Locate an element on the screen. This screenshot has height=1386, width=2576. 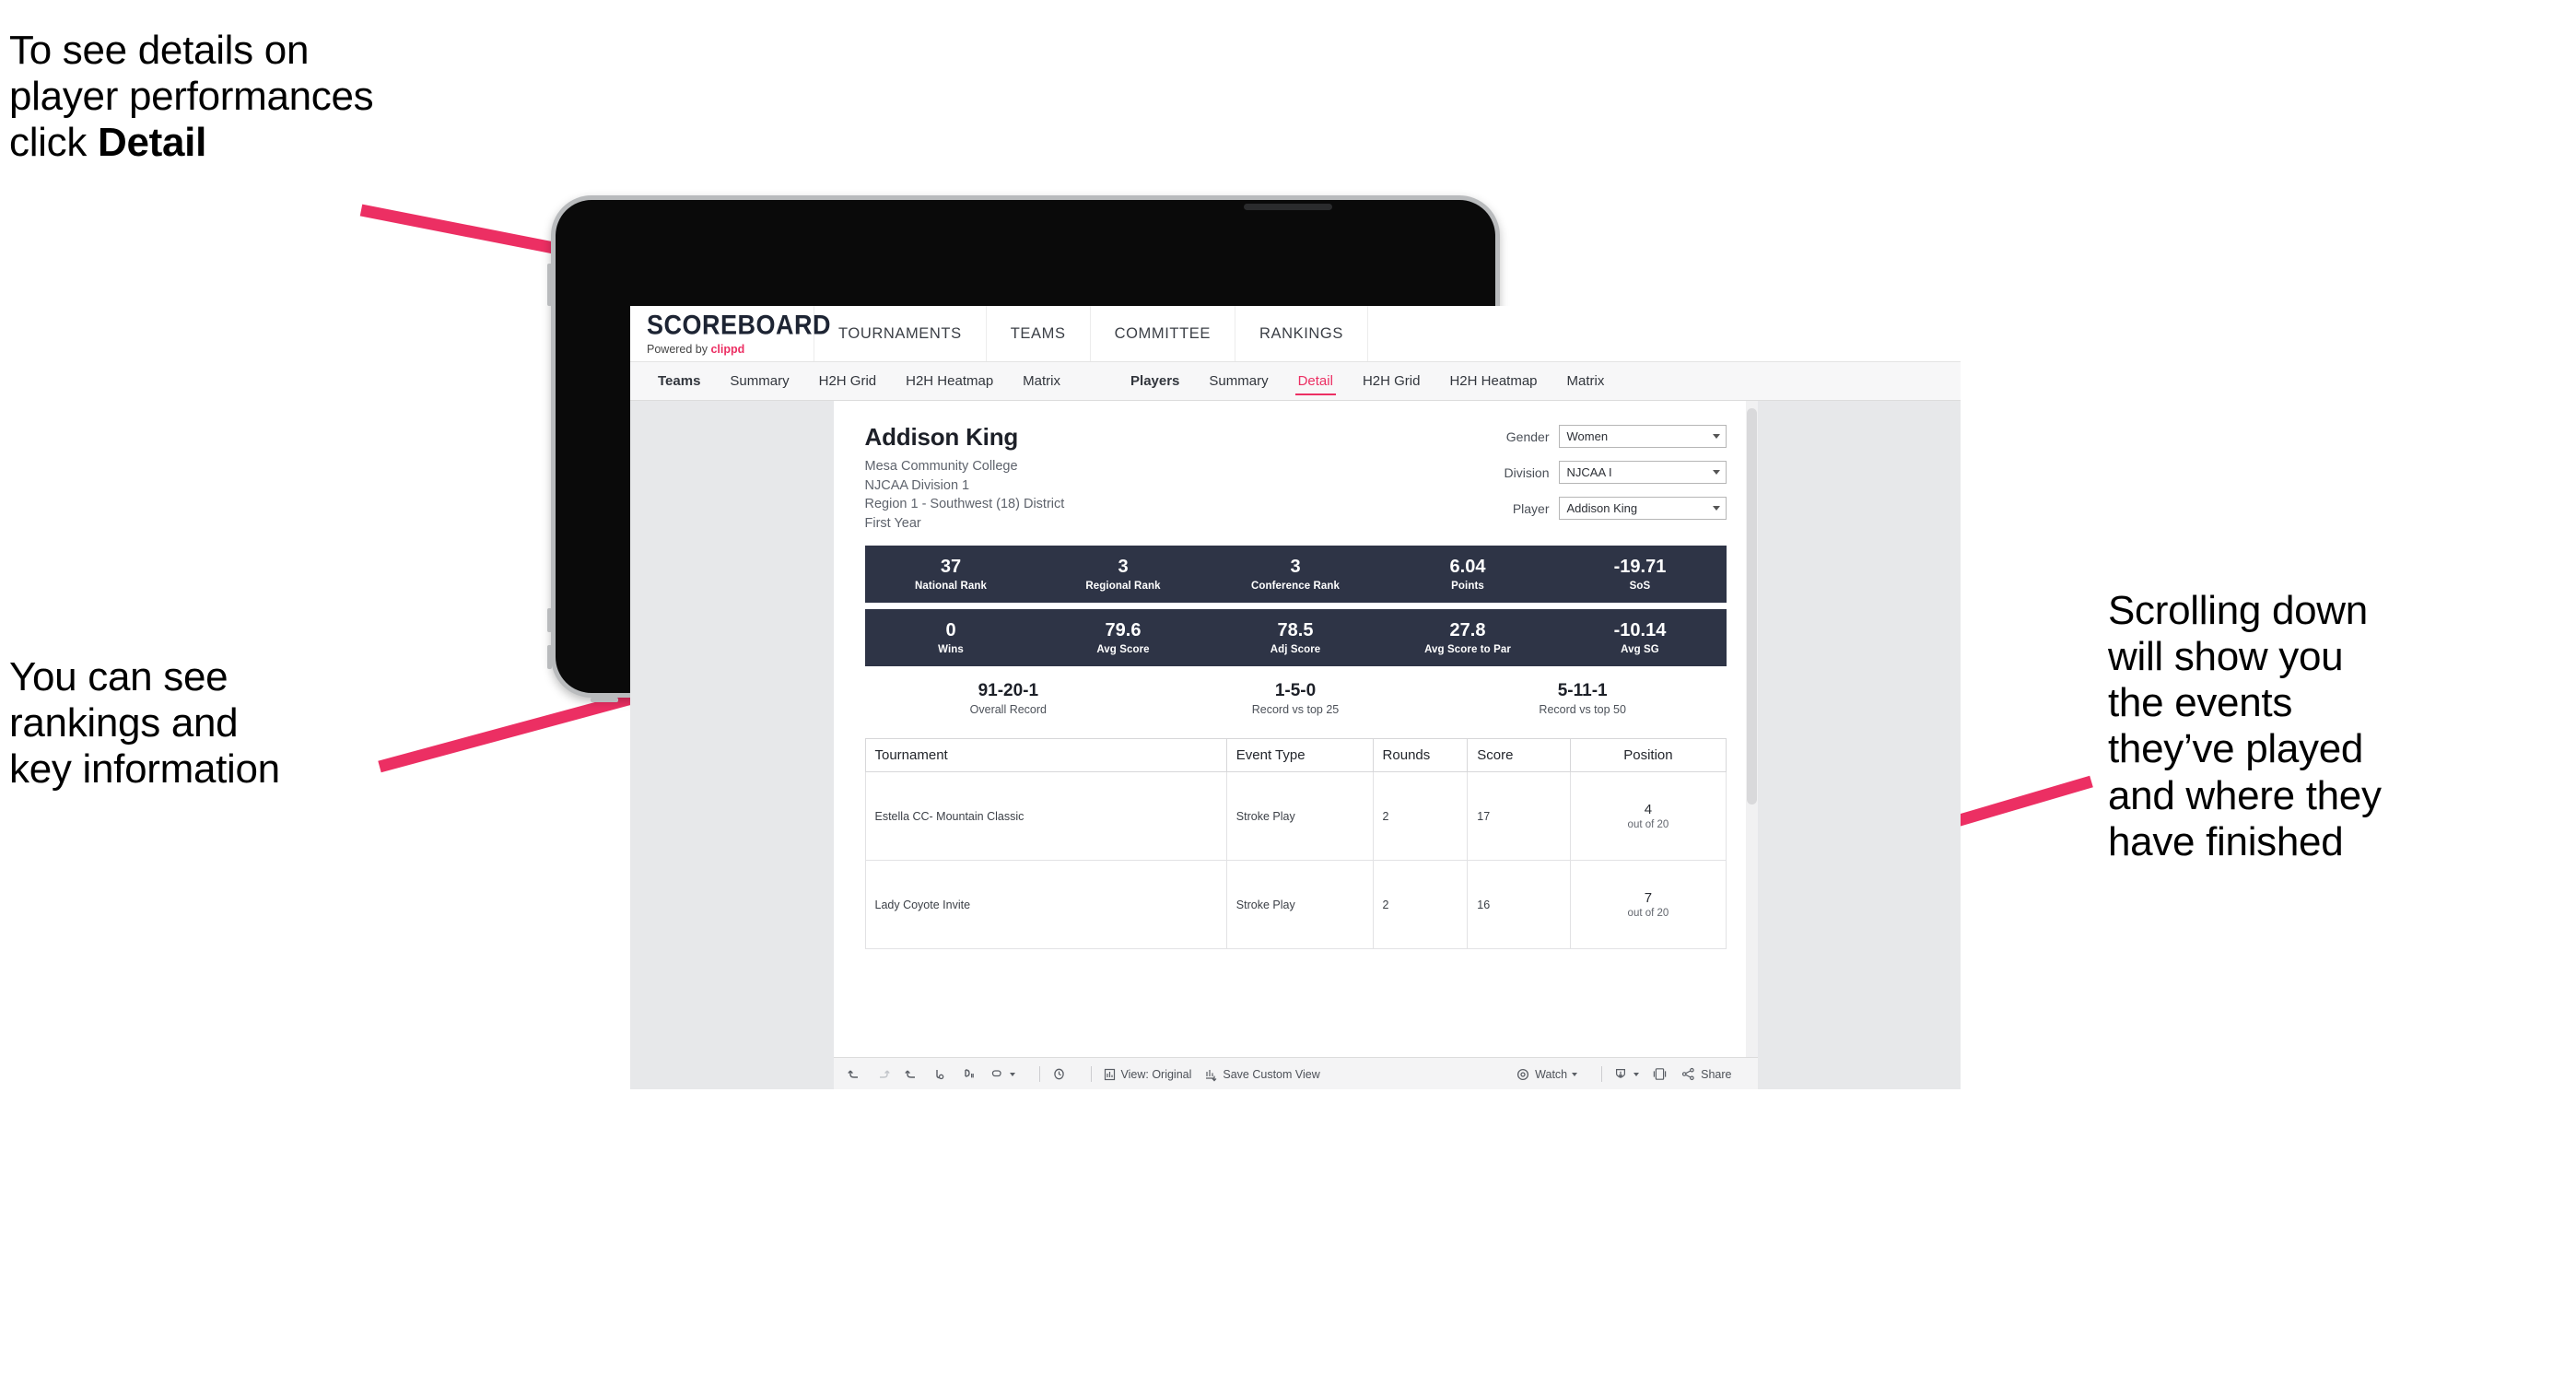
column-header-tournament: Tournament is located at coordinates (1045, 755).